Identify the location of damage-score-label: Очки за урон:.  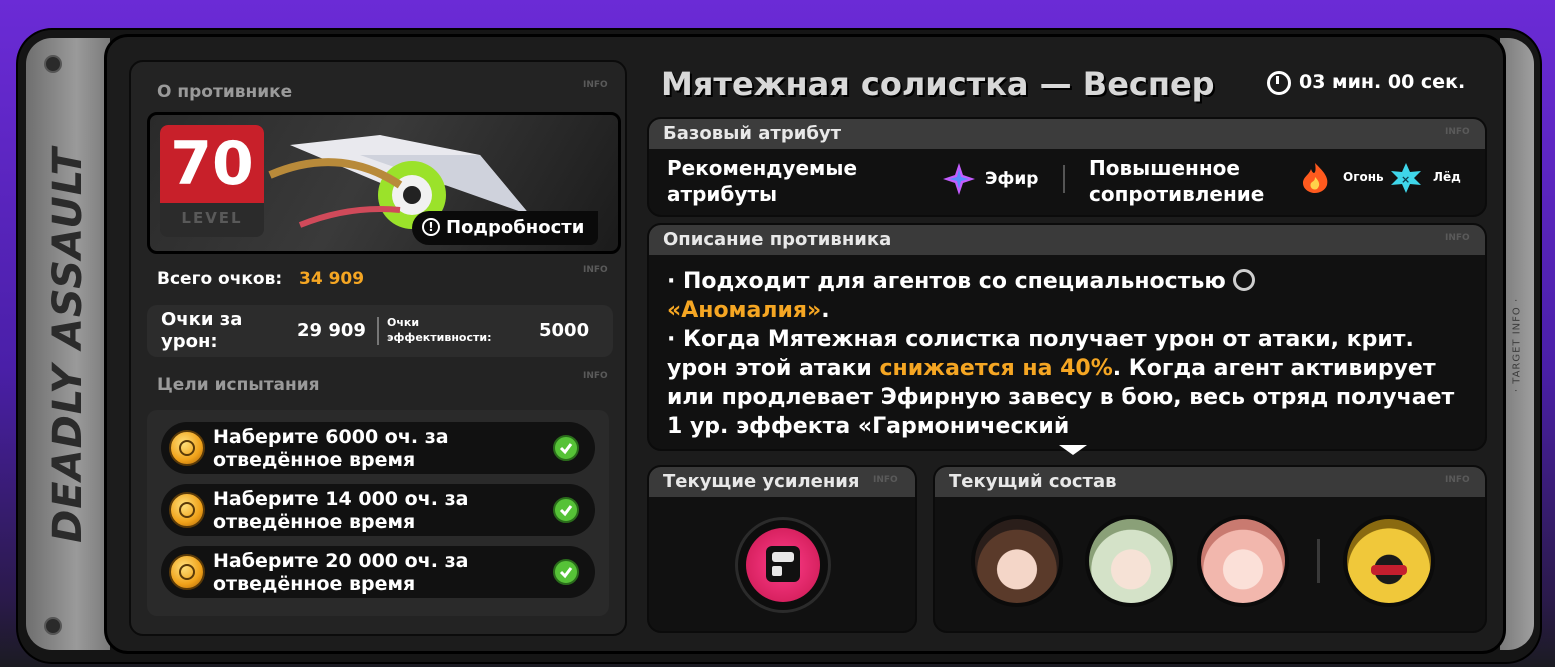
(202, 330).